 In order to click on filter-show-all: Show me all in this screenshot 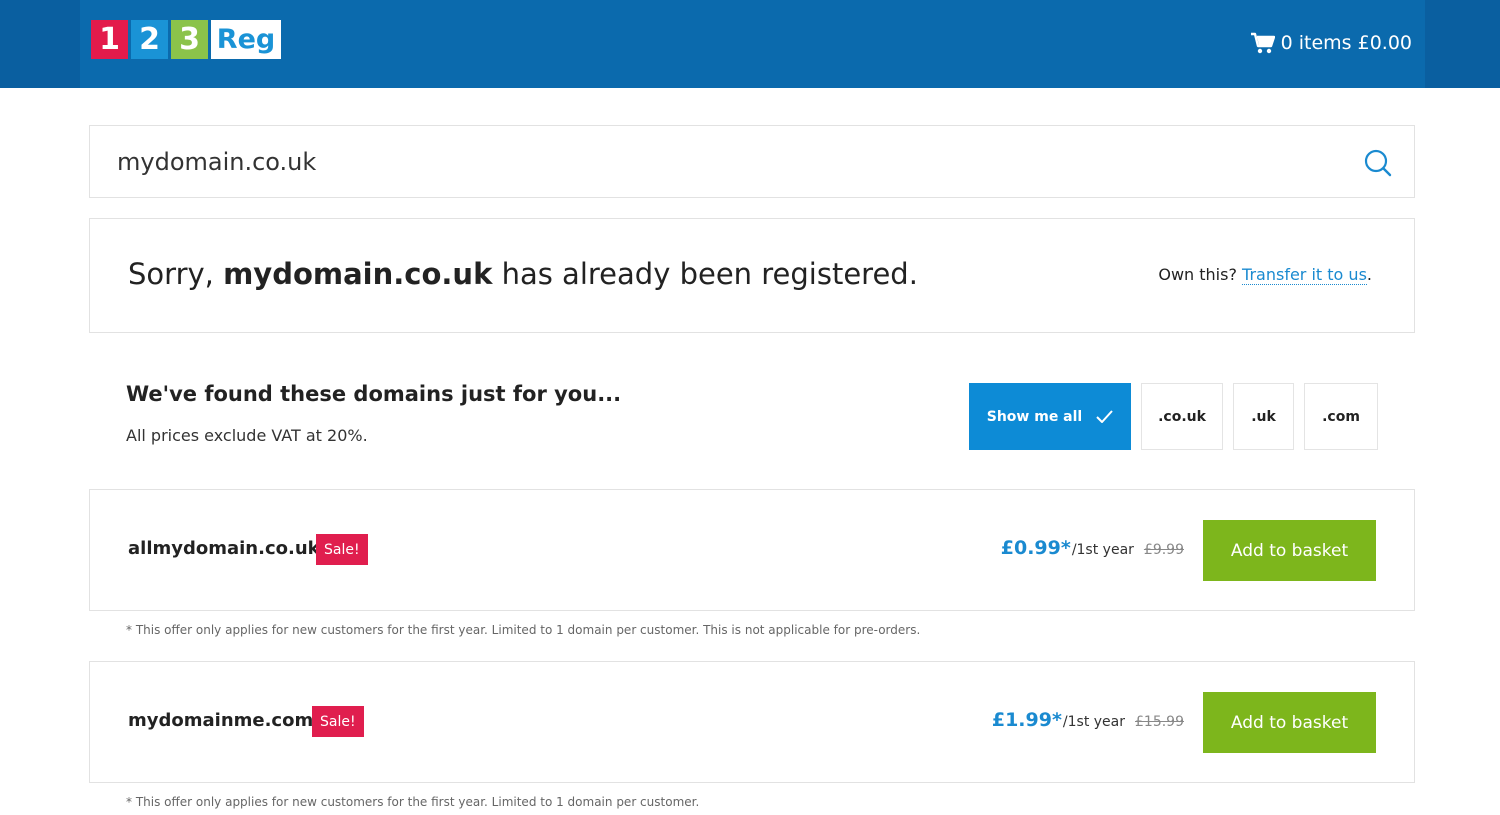, I will do `click(1050, 416)`.